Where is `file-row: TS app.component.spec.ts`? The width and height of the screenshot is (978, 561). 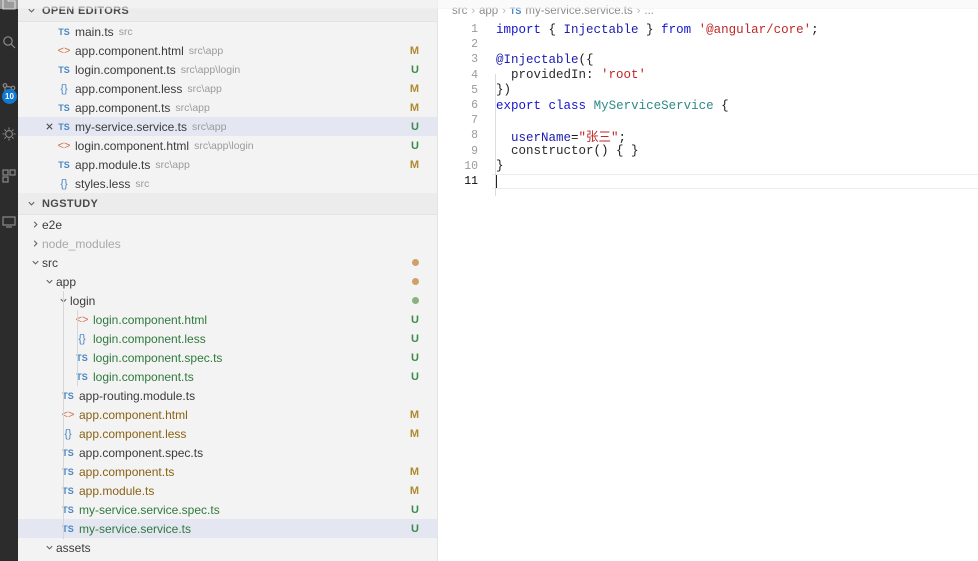
file-row: TS app.component.spec.ts is located at coordinates (227, 452).